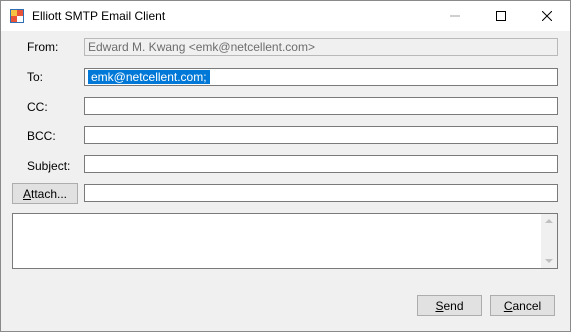 The height and width of the screenshot is (332, 571). I want to click on attachment-field, so click(321, 193).